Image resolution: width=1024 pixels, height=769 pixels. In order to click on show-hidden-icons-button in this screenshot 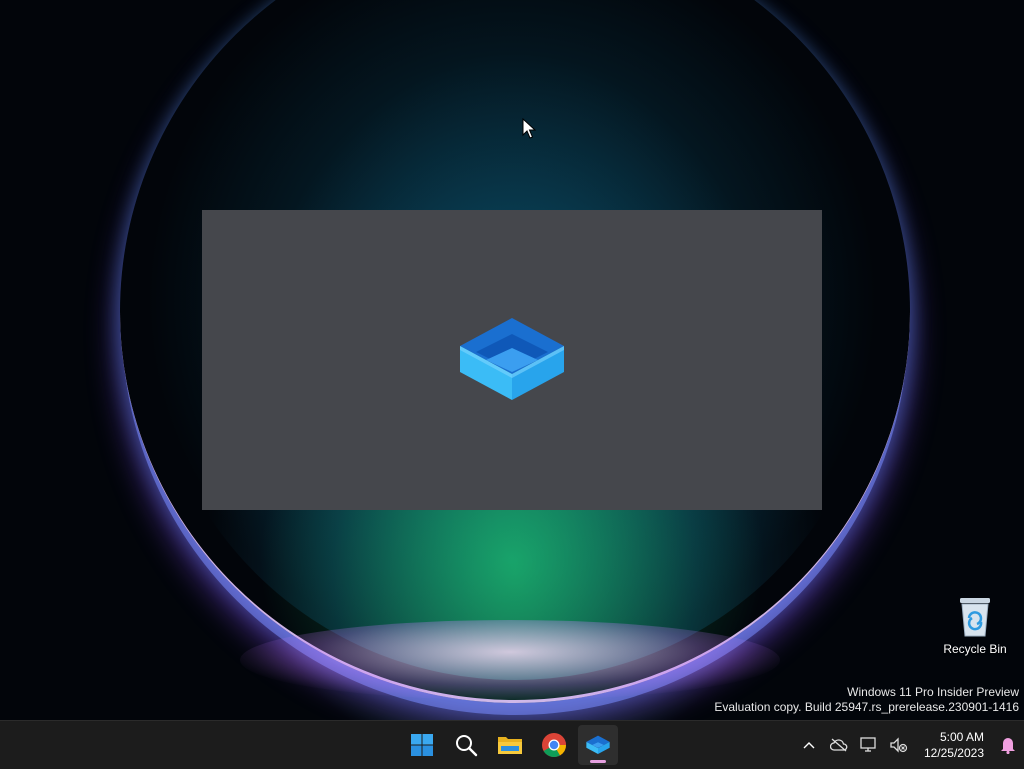, I will do `click(809, 745)`.